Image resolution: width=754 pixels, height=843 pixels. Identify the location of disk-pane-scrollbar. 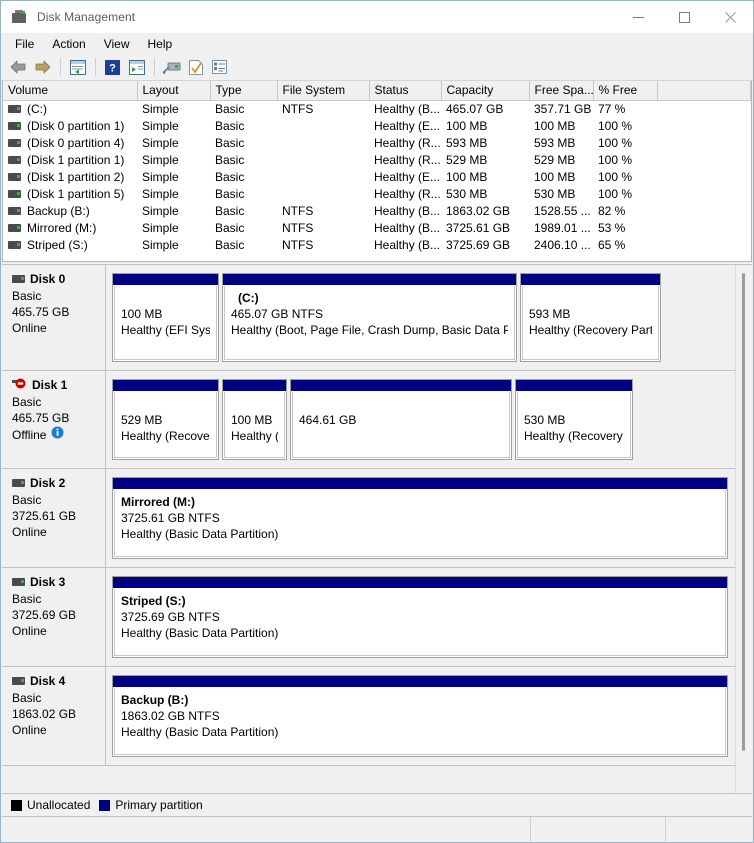
(743, 529).